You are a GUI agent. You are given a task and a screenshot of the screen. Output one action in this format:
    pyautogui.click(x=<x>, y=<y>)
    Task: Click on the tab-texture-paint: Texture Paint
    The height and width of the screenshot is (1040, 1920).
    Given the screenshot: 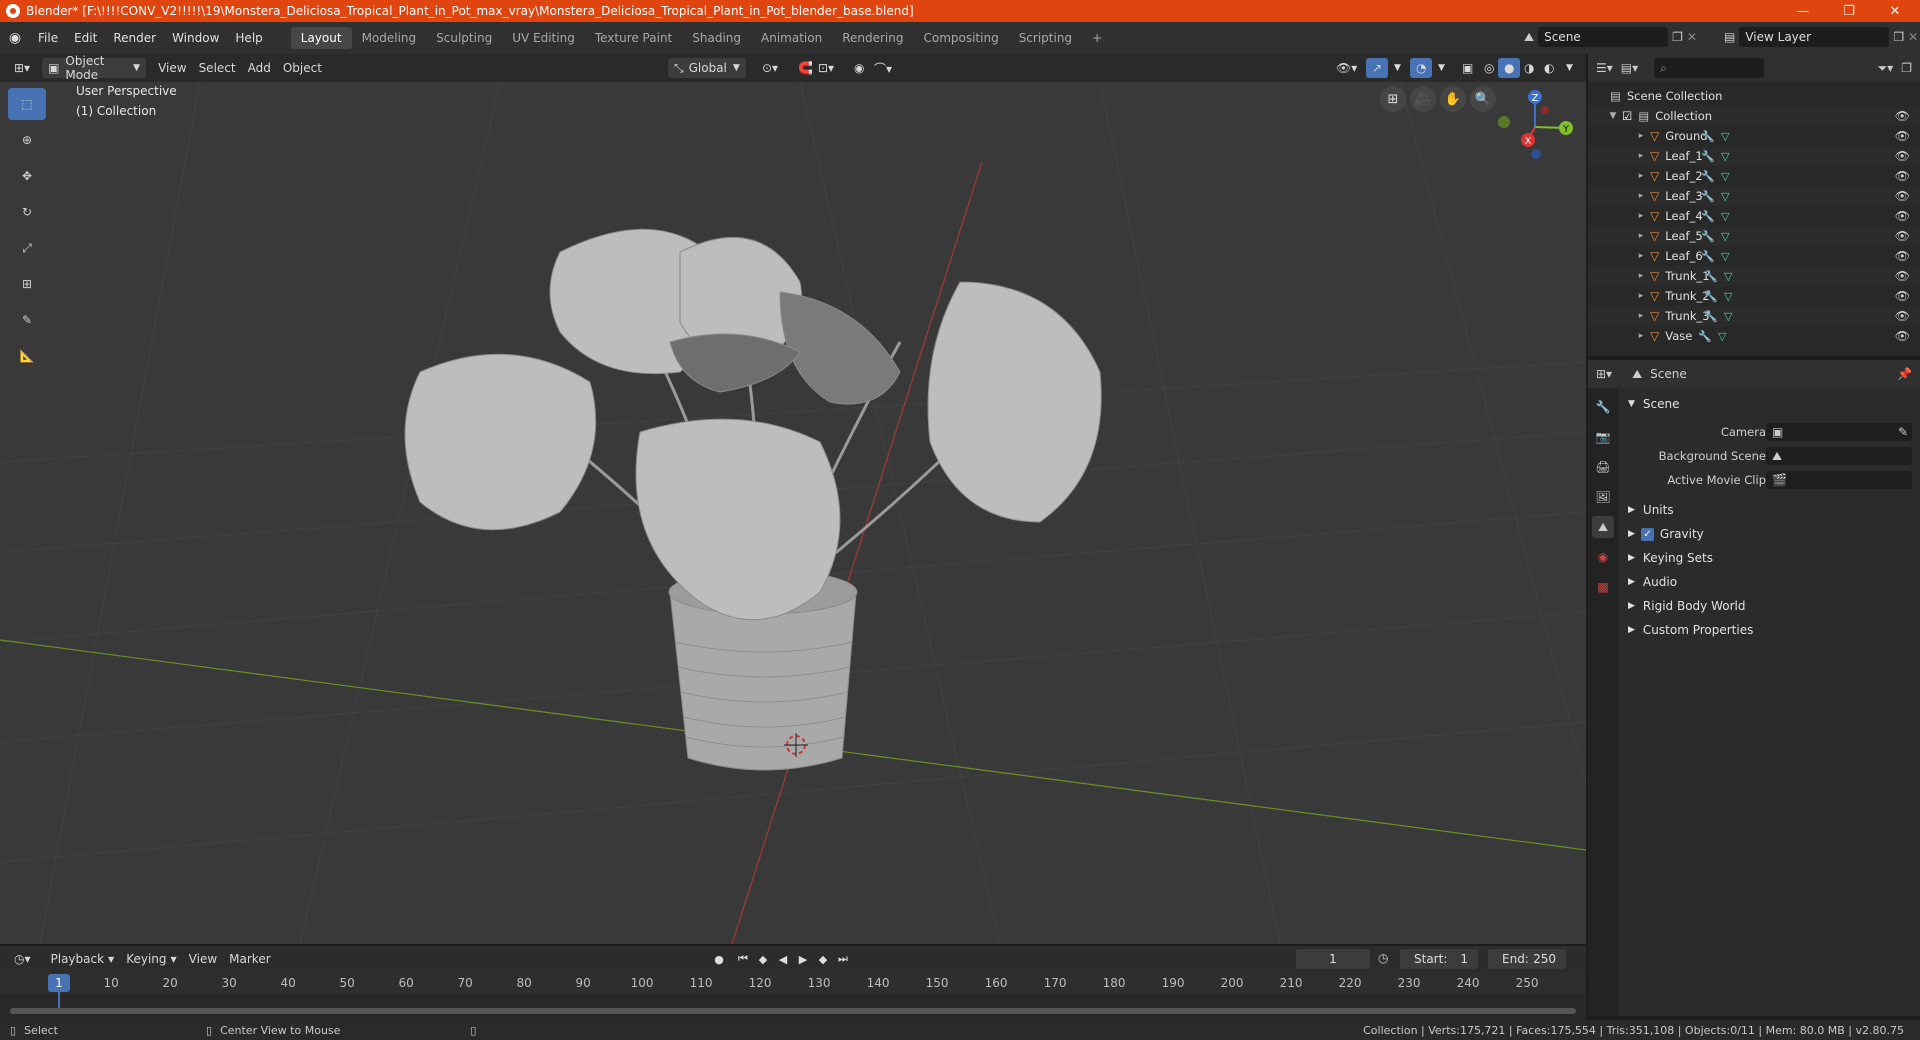 What is the action you would take?
    pyautogui.click(x=633, y=38)
    